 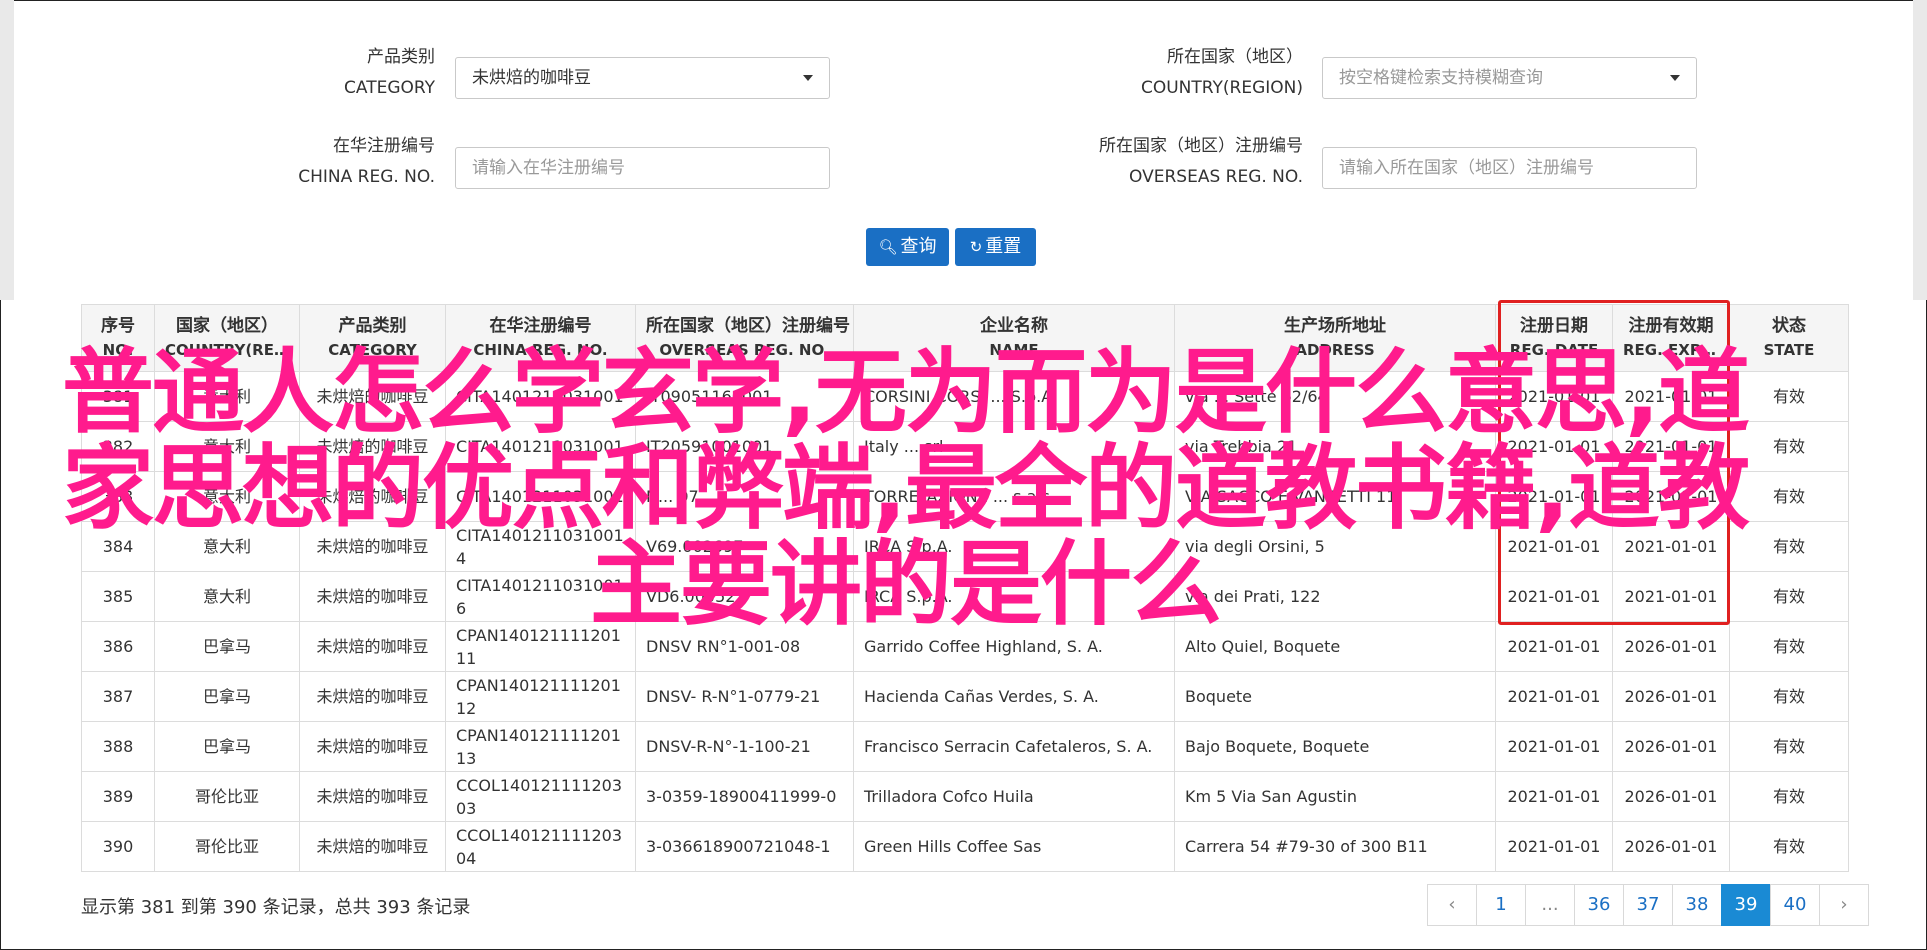 I want to click on china-reg-label: 在华注册编号 CHINA REG. NO., so click(x=342, y=162).